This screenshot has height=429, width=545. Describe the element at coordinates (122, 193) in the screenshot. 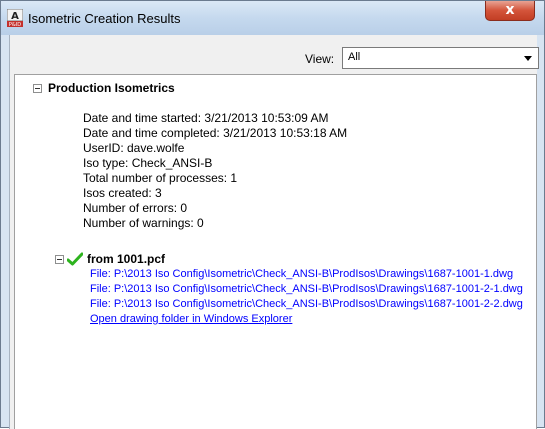

I see `detail-isos-created: Isos created: 3` at that location.